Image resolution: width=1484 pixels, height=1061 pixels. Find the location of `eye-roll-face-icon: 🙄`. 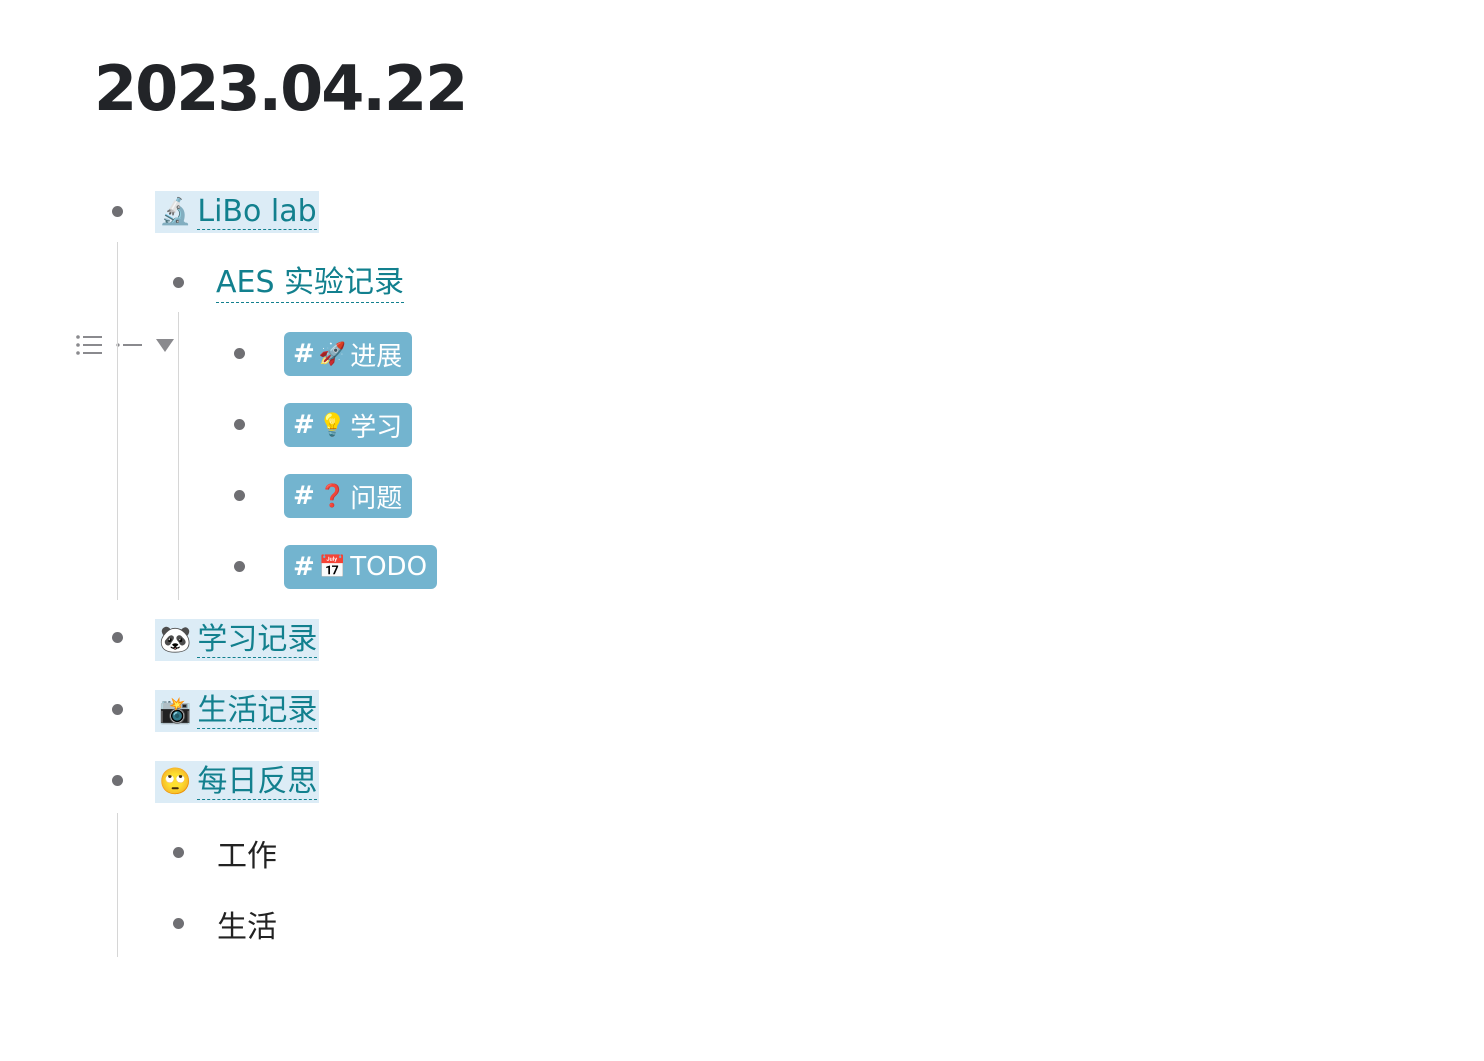

eye-roll-face-icon: 🙄 is located at coordinates (175, 782).